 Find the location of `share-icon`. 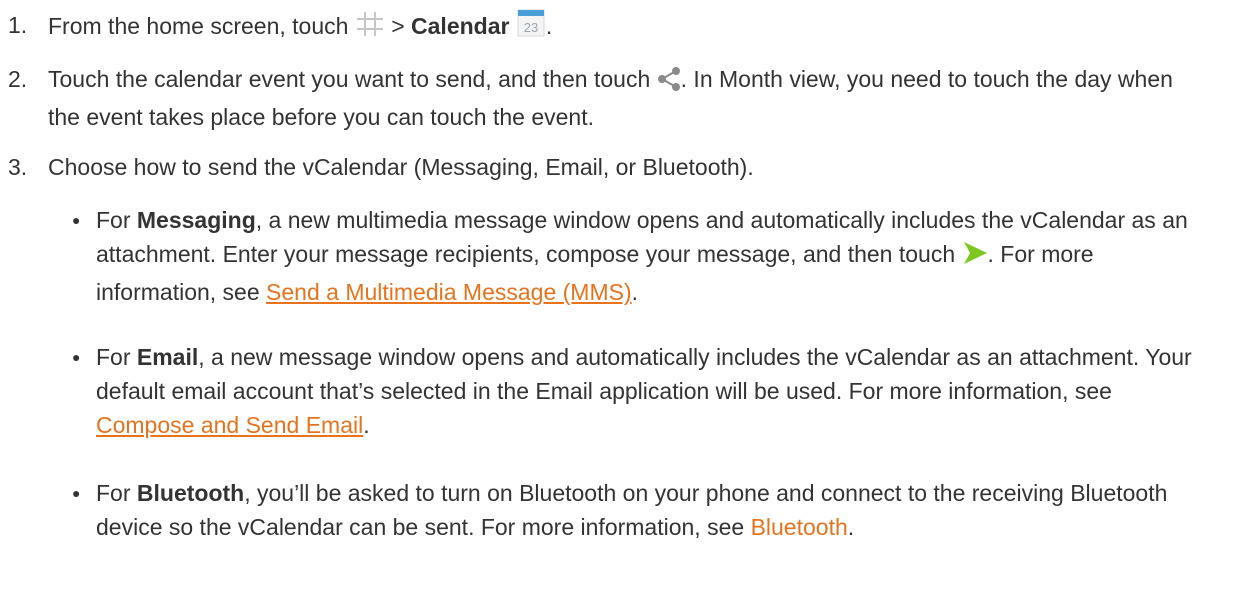

share-icon is located at coordinates (669, 83).